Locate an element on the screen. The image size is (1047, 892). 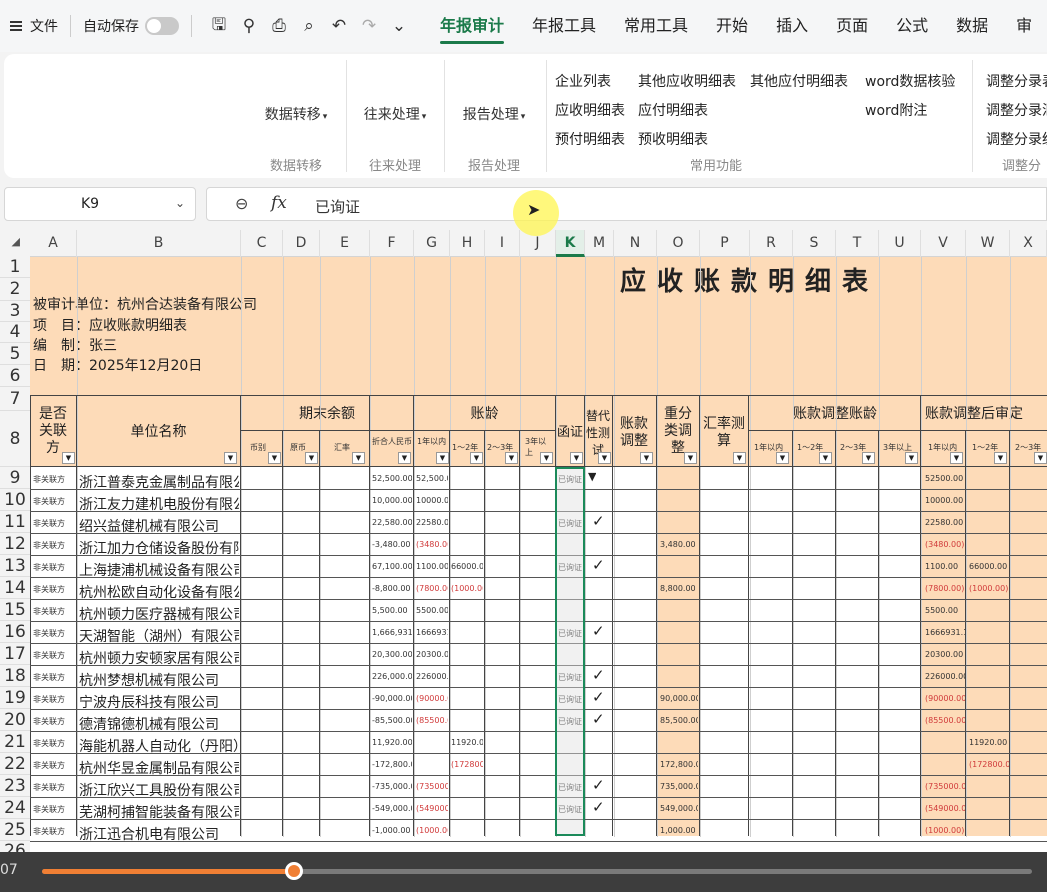
share-icon: ⚲ is located at coordinates (249, 26).